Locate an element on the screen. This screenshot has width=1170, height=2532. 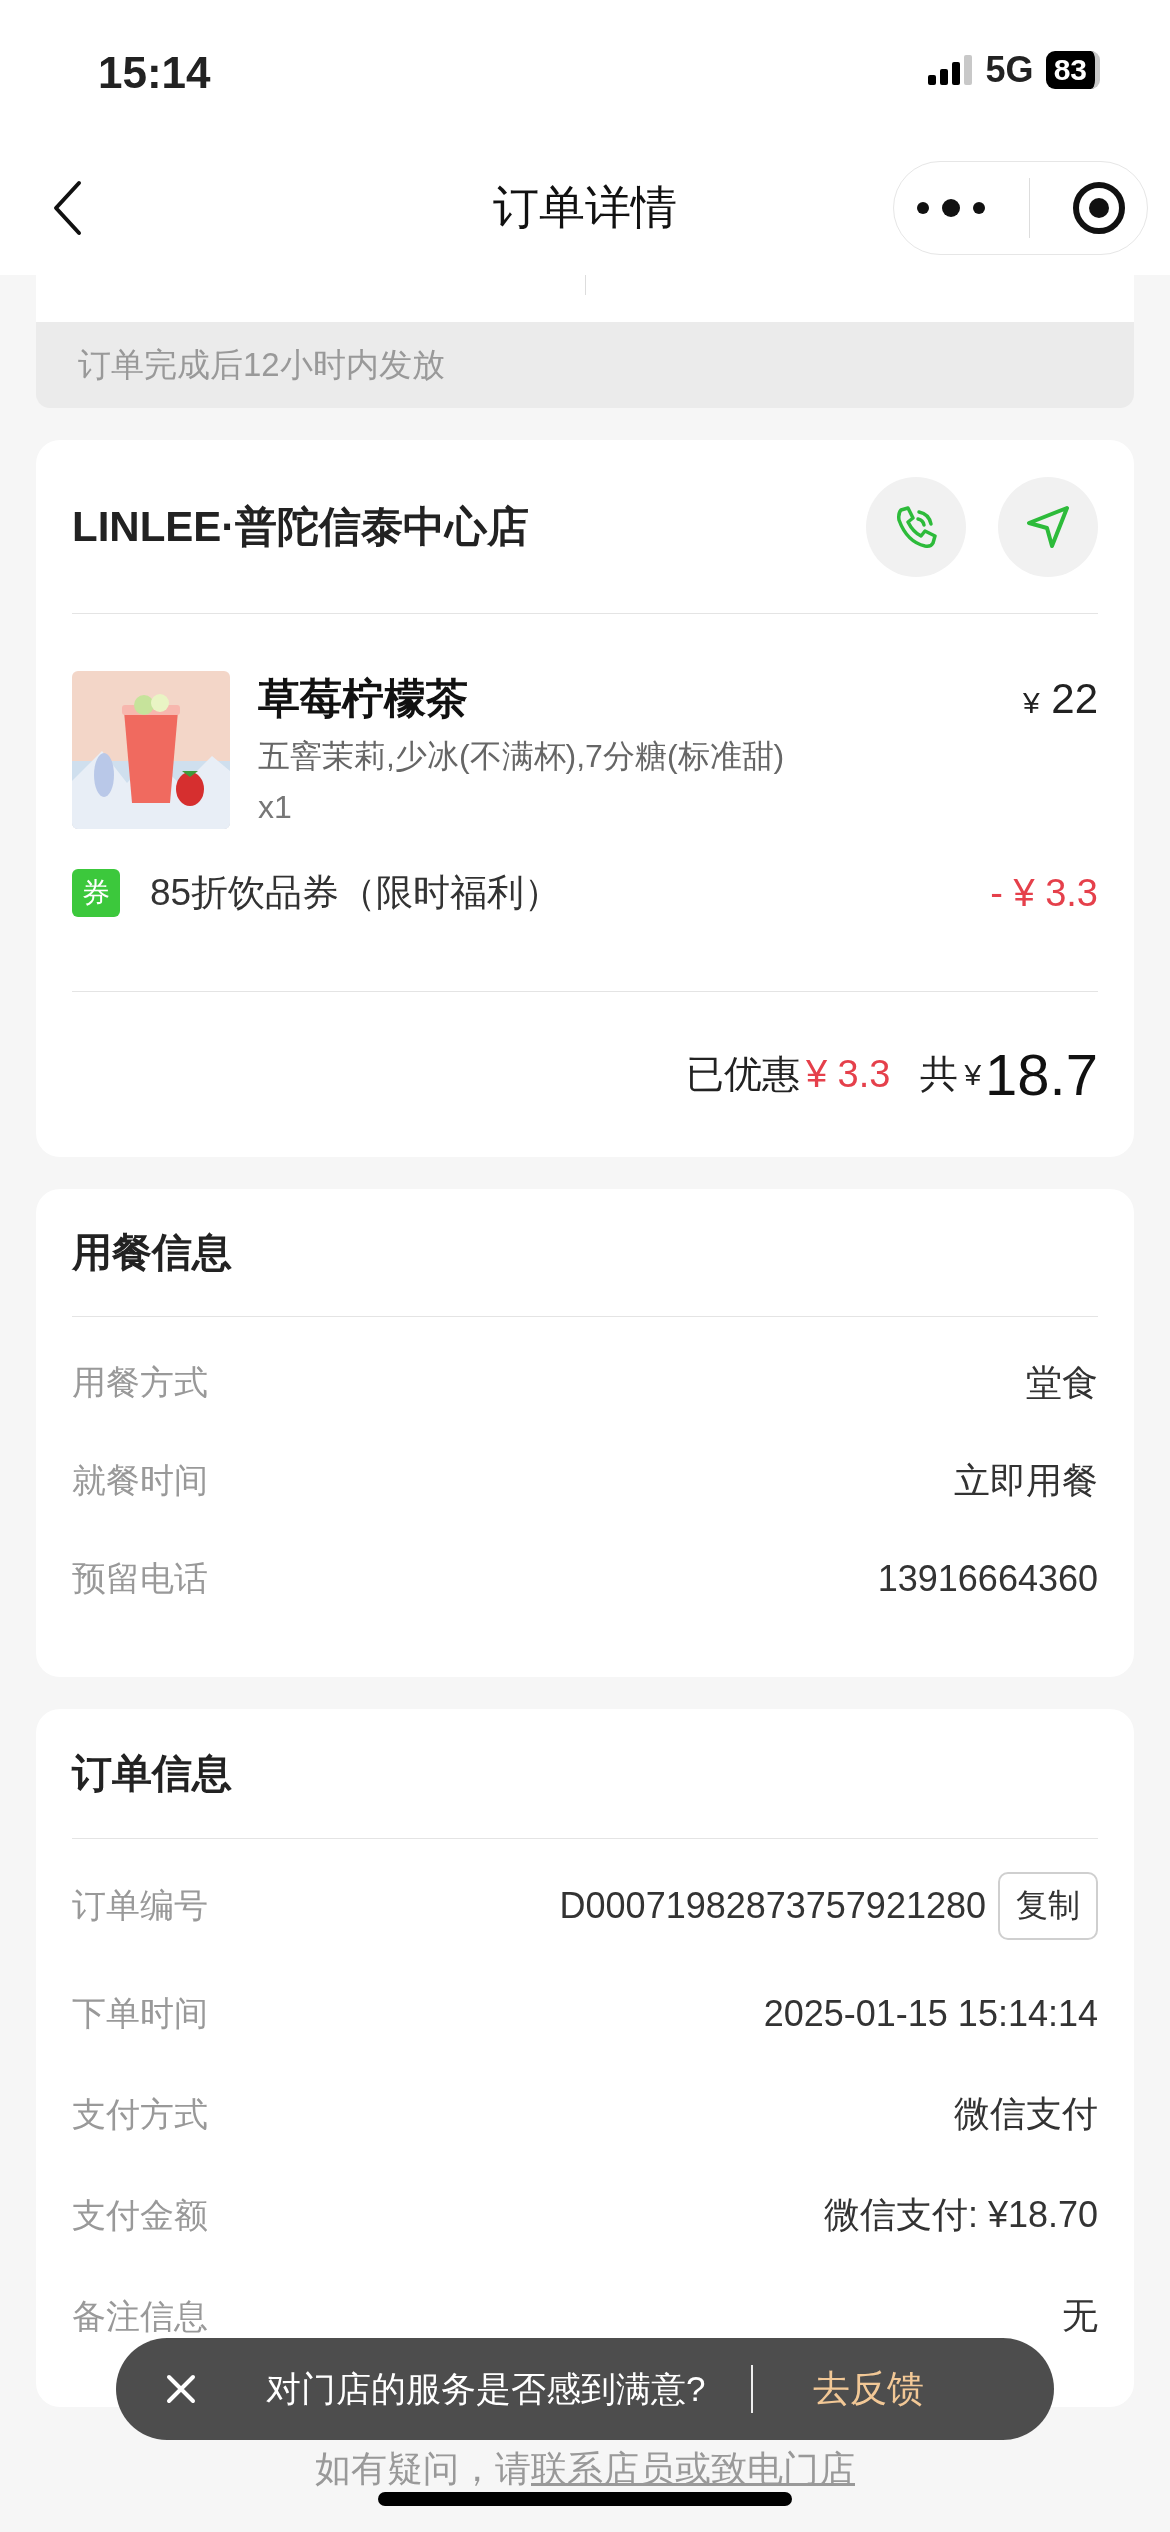
info-value: 无 is located at coordinates (1080, 2316).